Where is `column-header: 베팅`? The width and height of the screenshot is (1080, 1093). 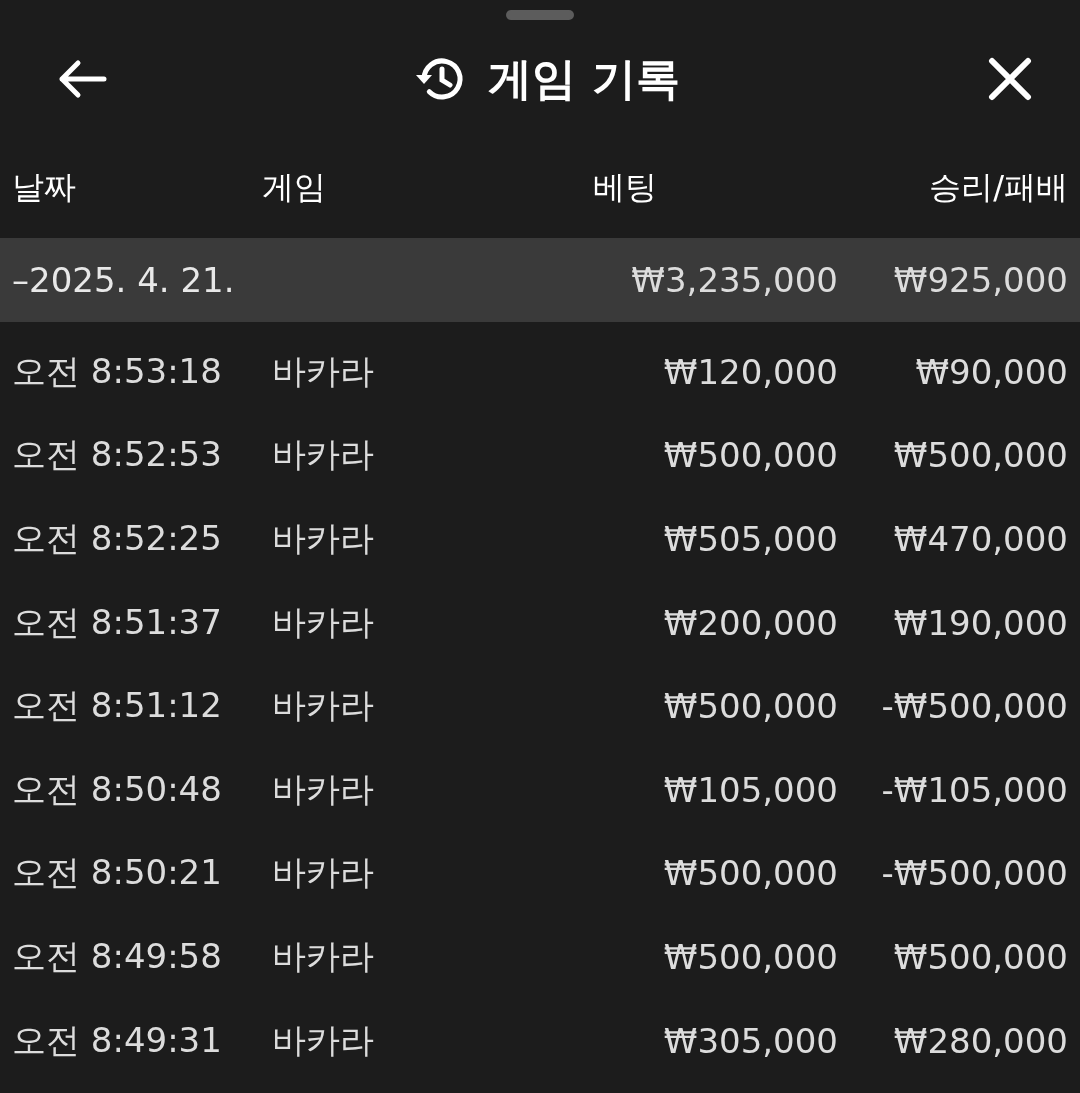 column-header: 베팅 is located at coordinates (624, 187).